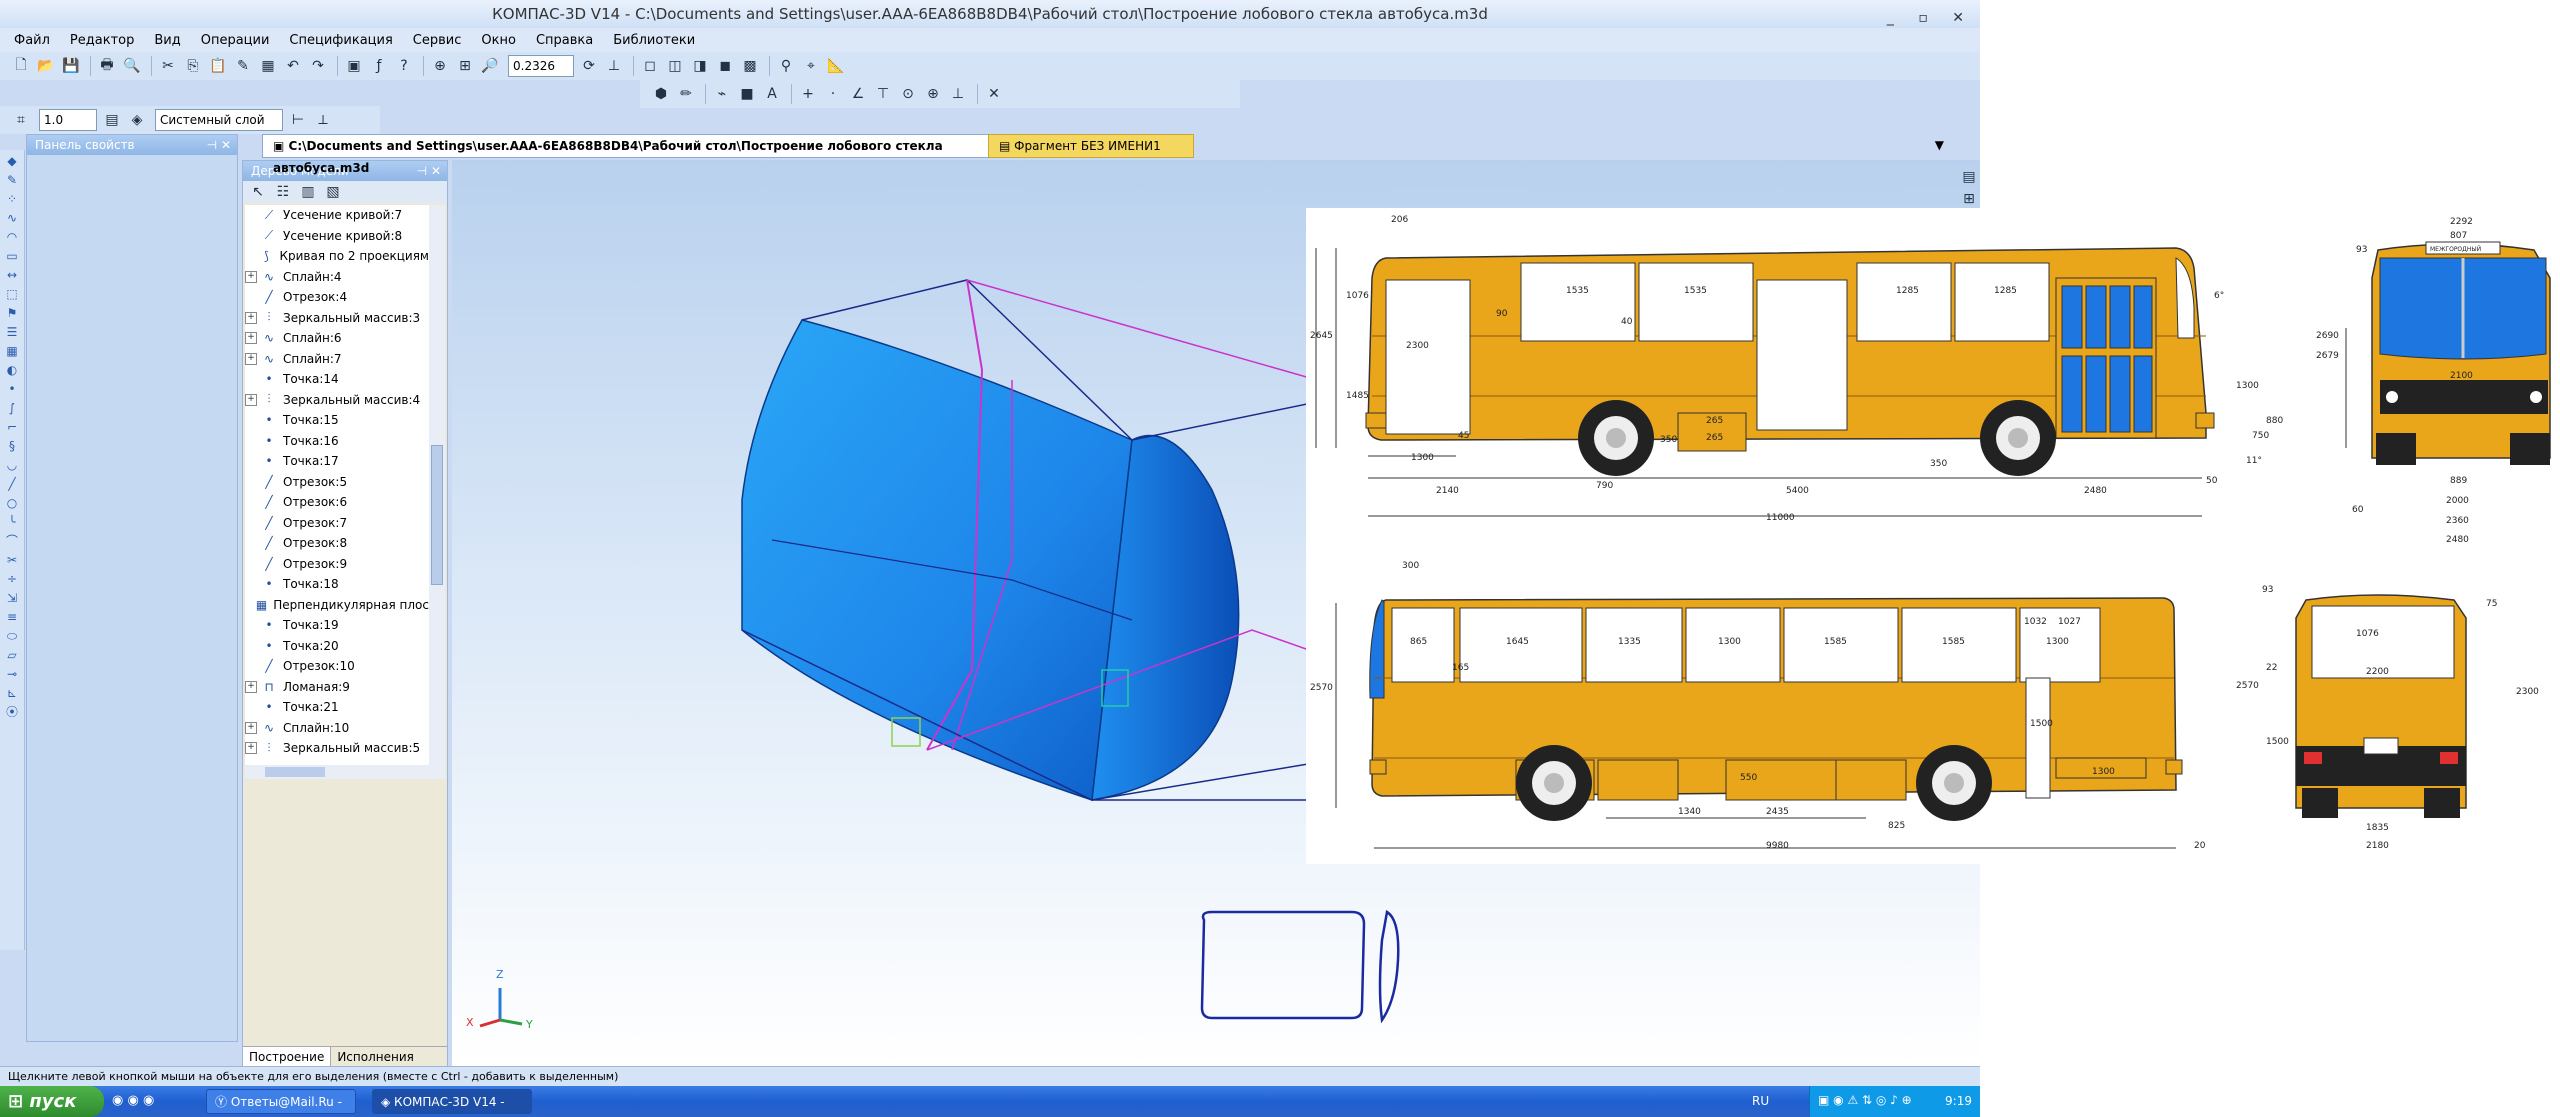 This screenshot has width=2560, height=1117. I want to click on tree-item: + ⫶ Зеркальный массив:3, so click(337, 318).